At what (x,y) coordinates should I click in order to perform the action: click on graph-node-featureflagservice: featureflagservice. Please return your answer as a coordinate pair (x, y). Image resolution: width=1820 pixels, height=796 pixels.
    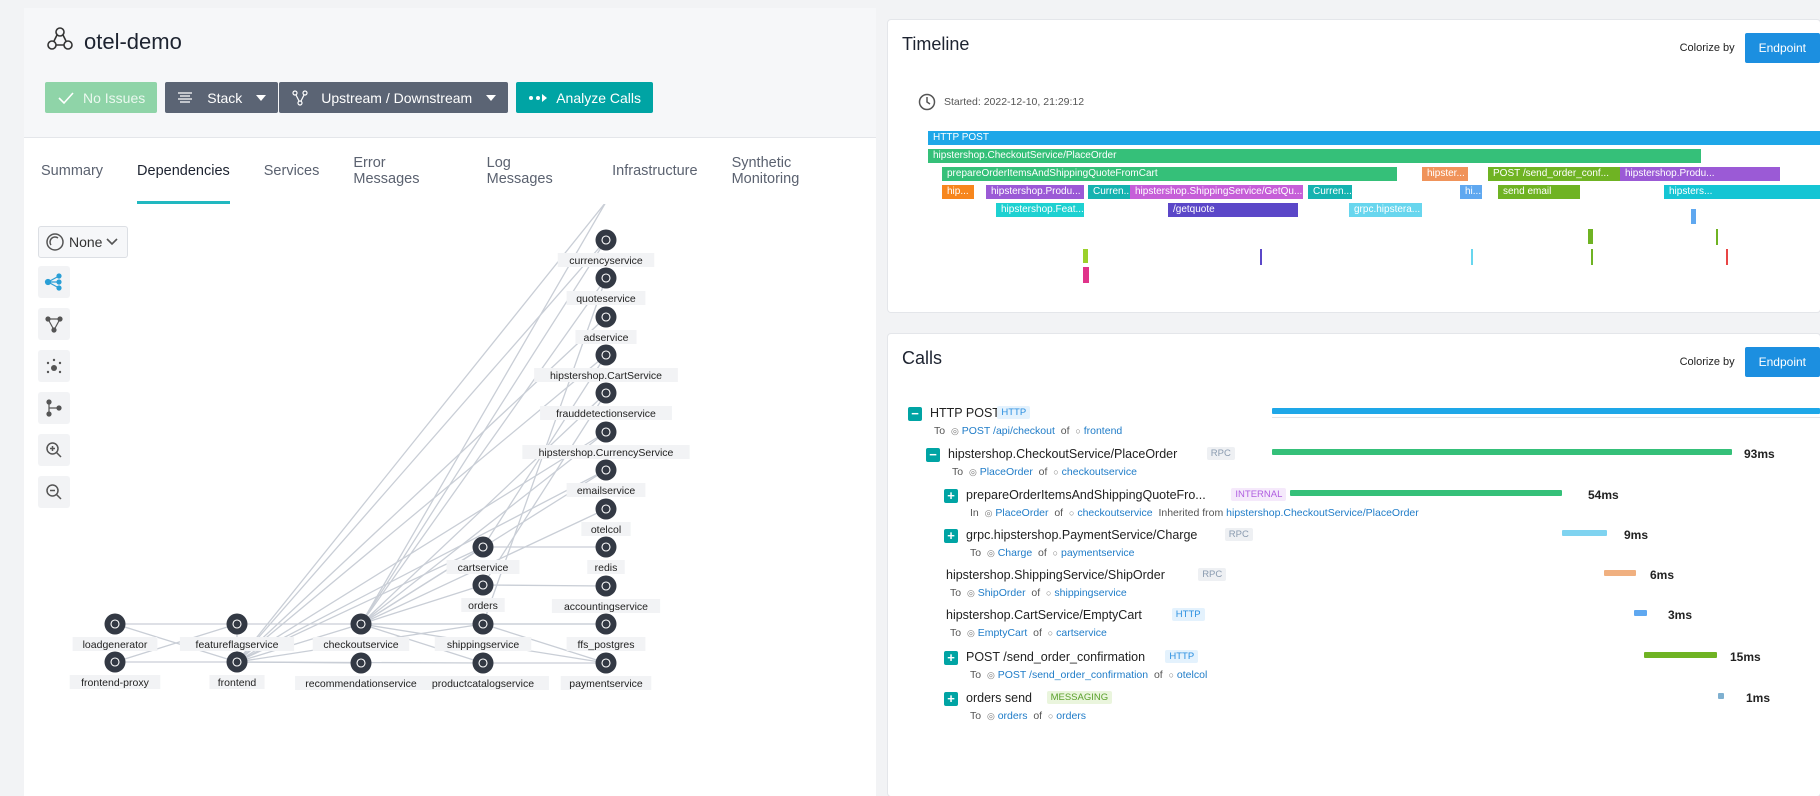
    Looking at the image, I should click on (237, 632).